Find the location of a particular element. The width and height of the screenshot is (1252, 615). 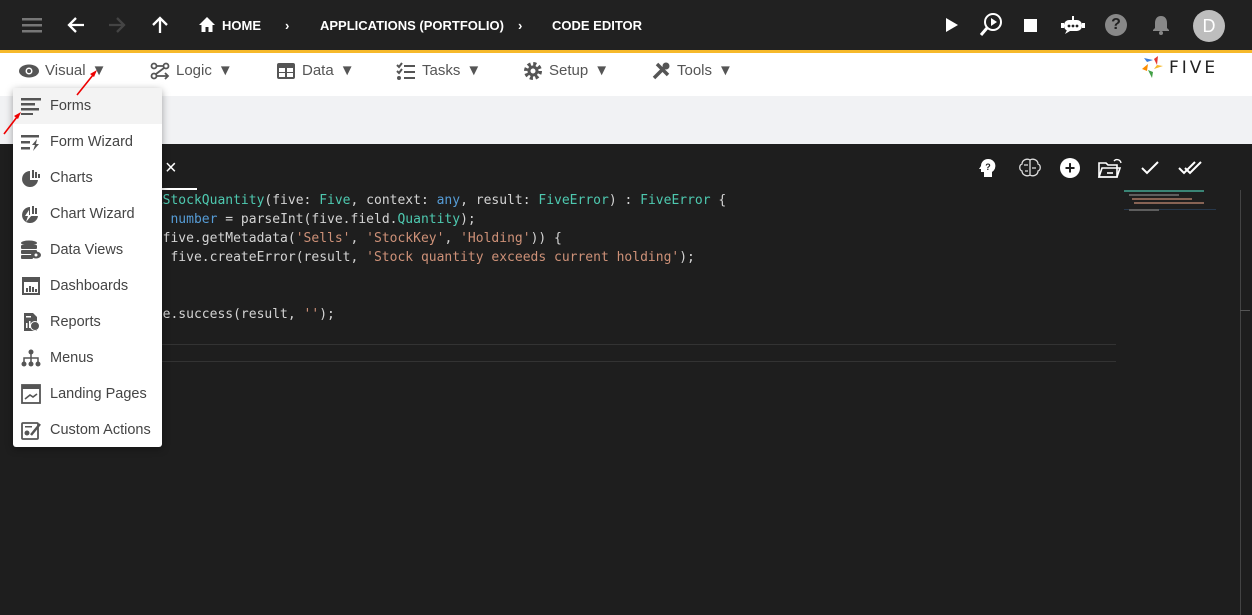

menu-tasks: Tasks ▼ is located at coordinates (438, 70).